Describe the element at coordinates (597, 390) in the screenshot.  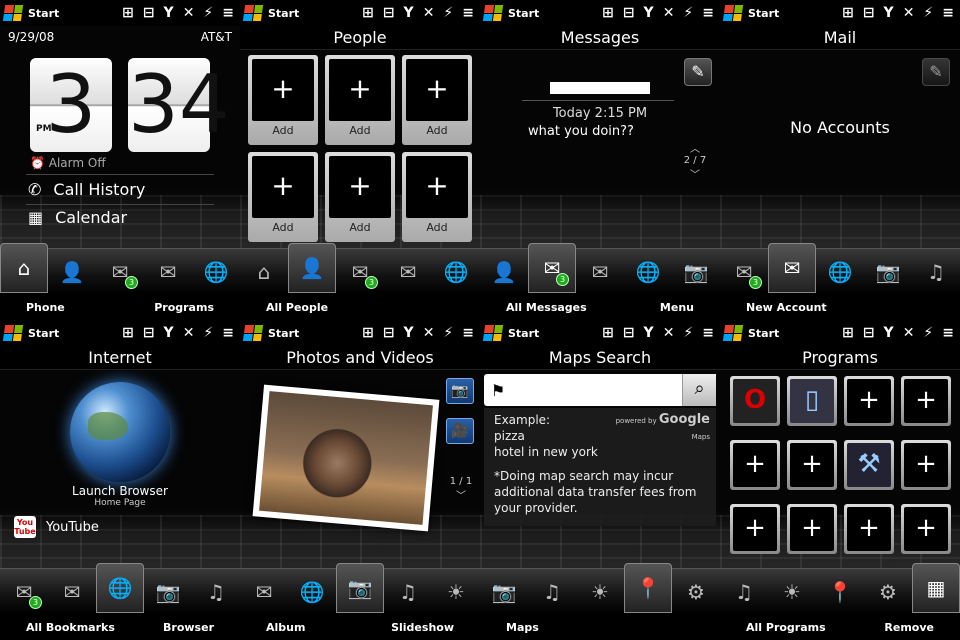
I see `map-search-input` at that location.